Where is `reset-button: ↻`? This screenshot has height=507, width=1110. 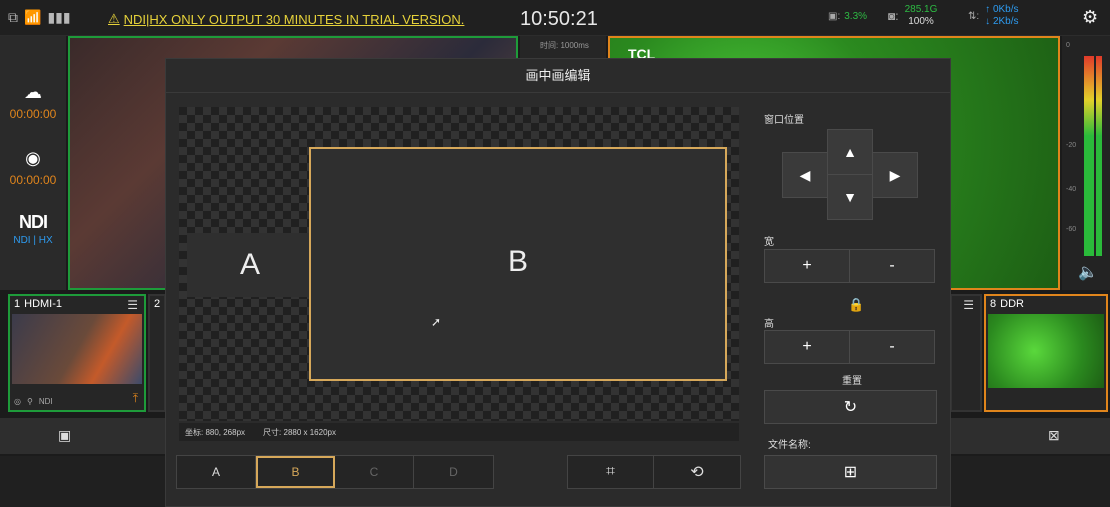 reset-button: ↻ is located at coordinates (850, 407).